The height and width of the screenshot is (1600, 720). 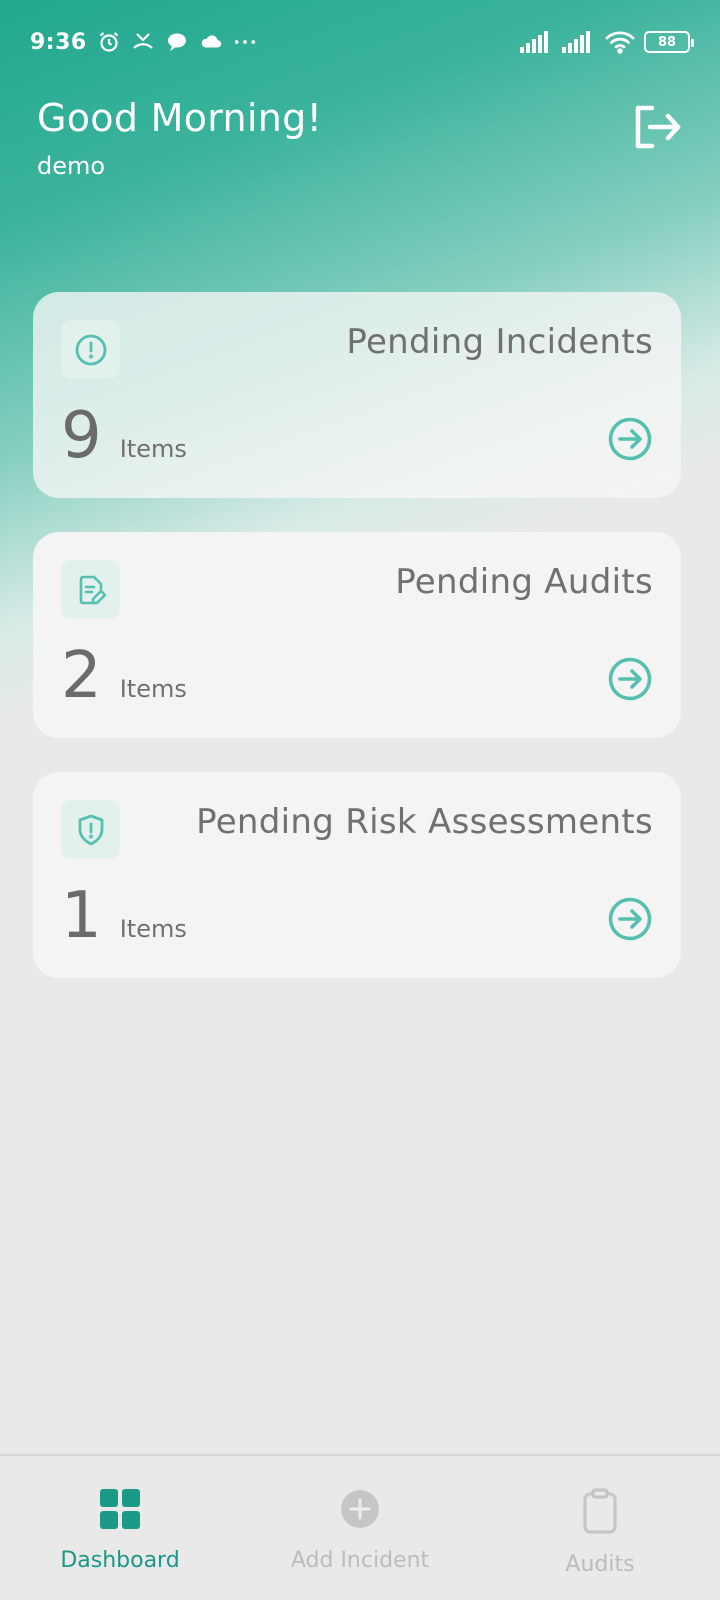 What do you see at coordinates (90, 589) in the screenshot?
I see `document-edit-icon` at bounding box center [90, 589].